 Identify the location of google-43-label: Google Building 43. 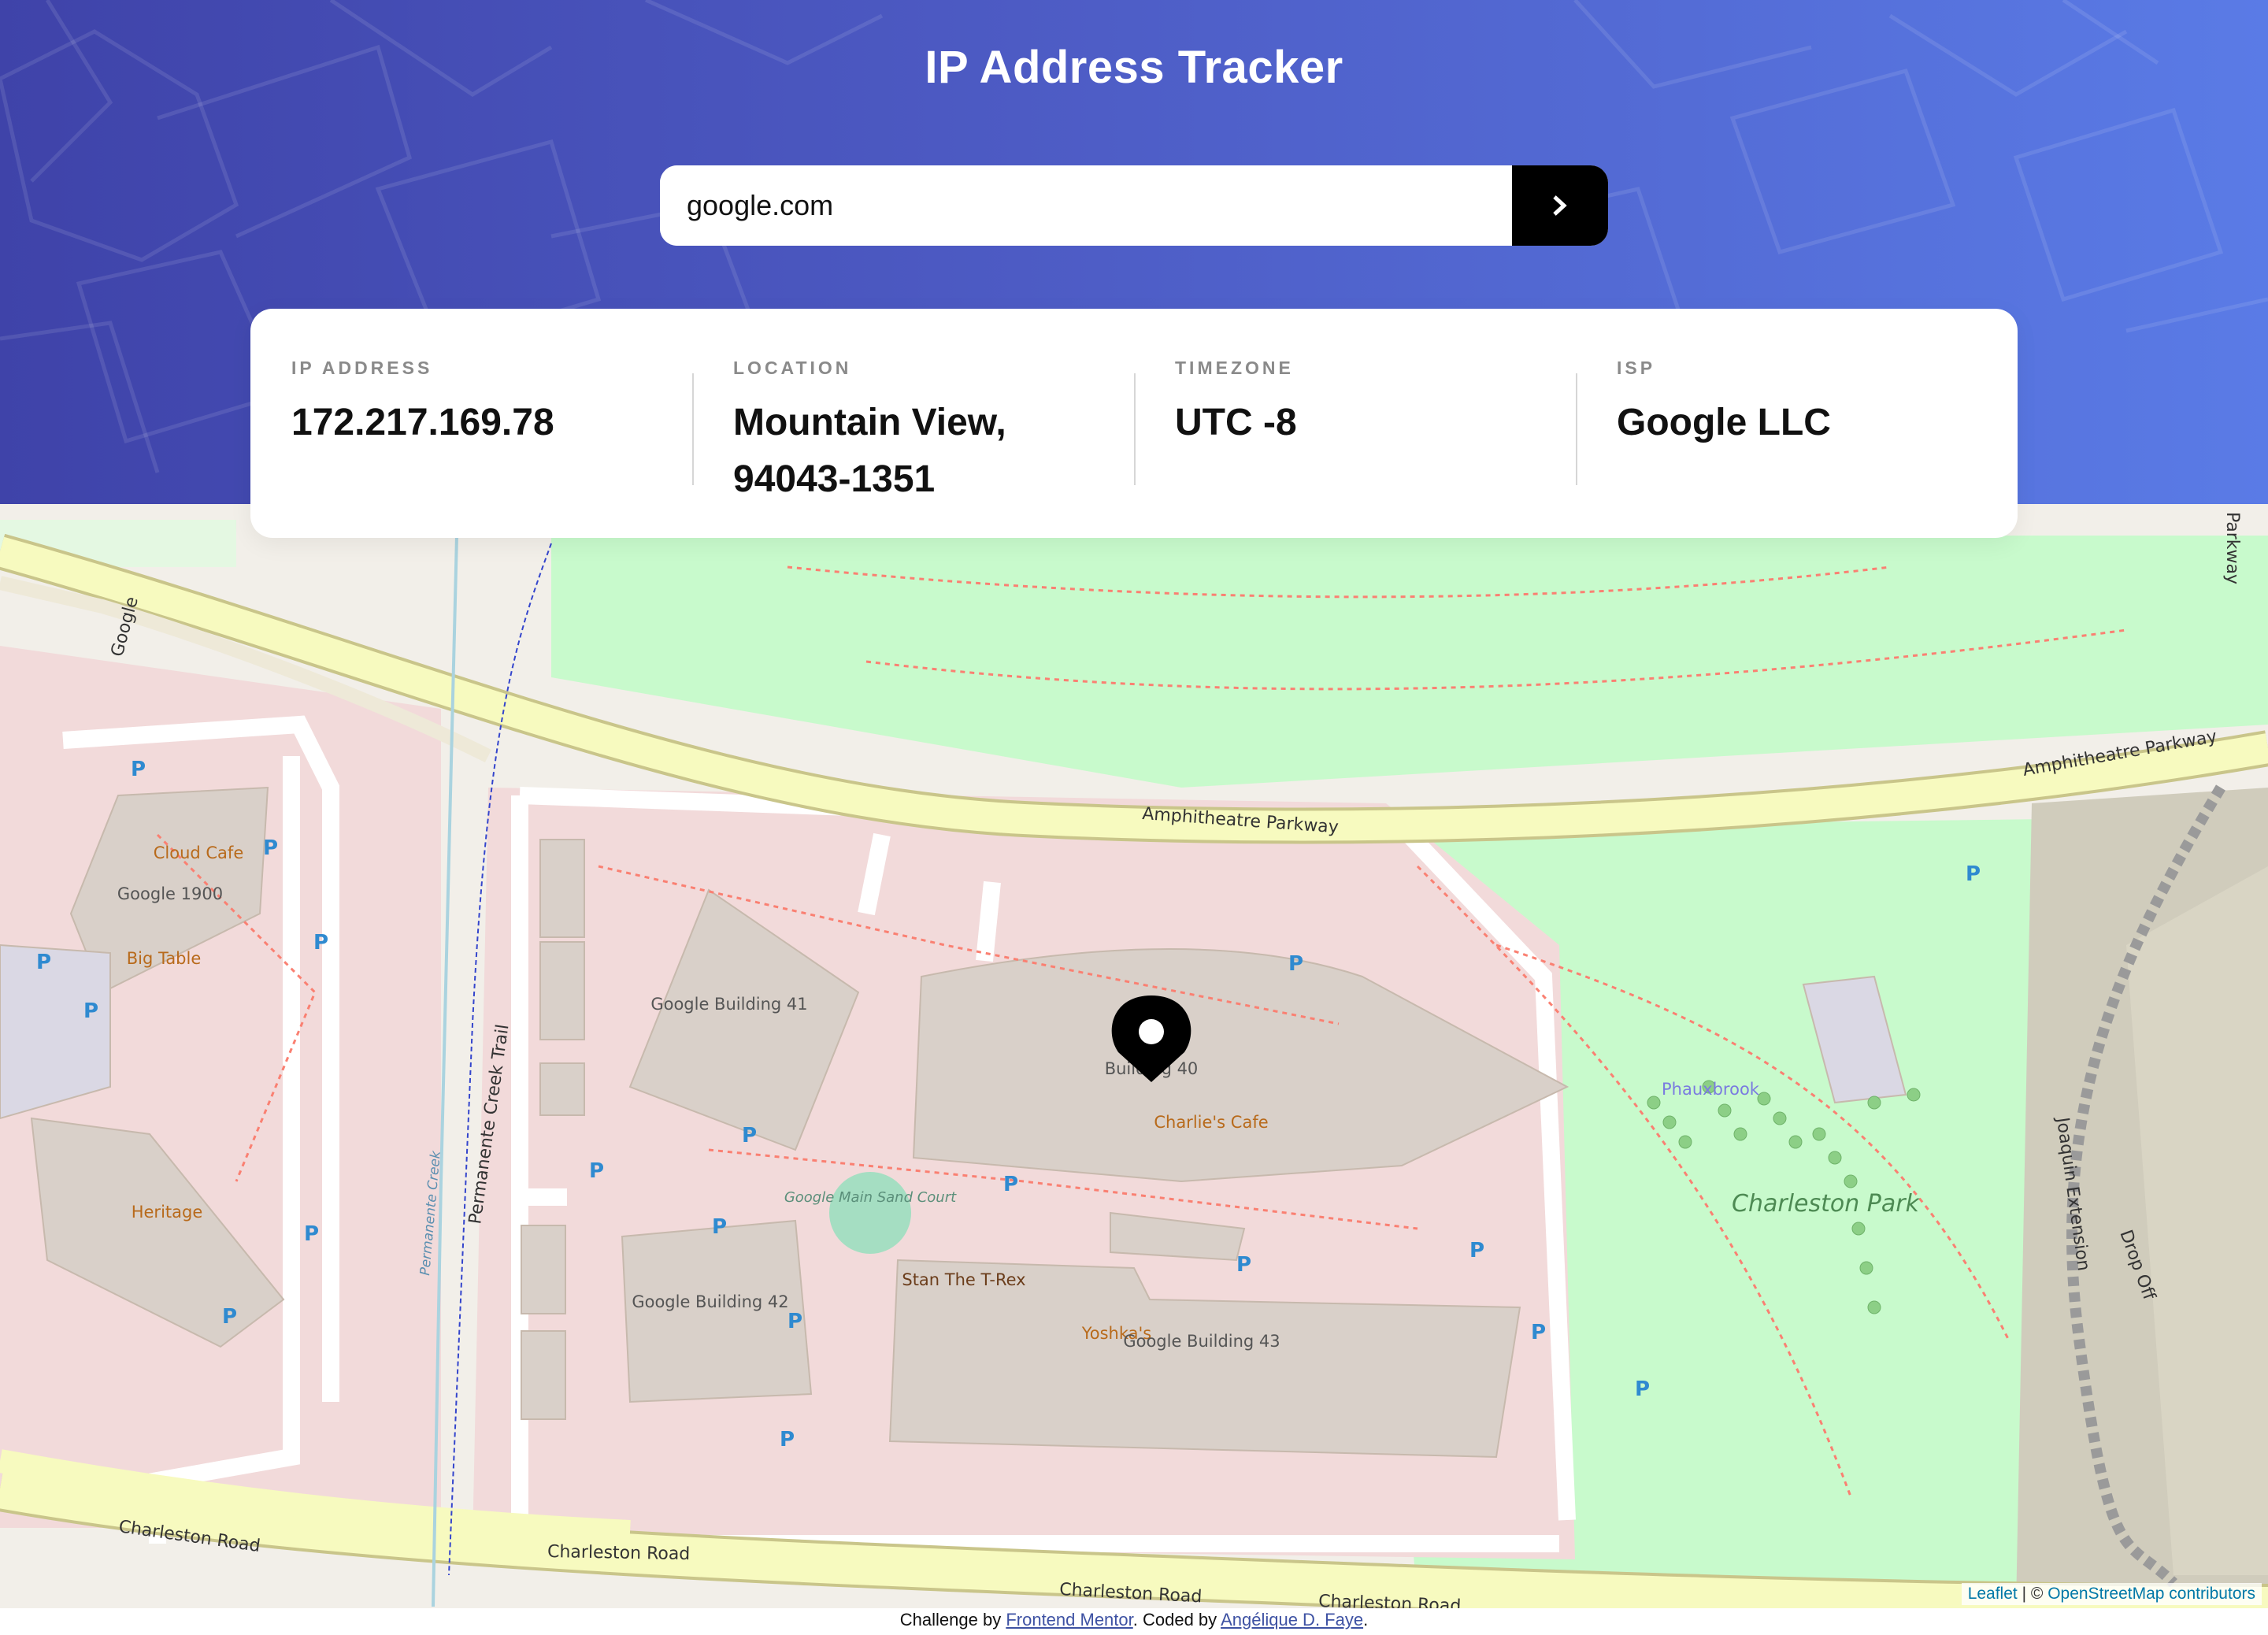
(1201, 1341).